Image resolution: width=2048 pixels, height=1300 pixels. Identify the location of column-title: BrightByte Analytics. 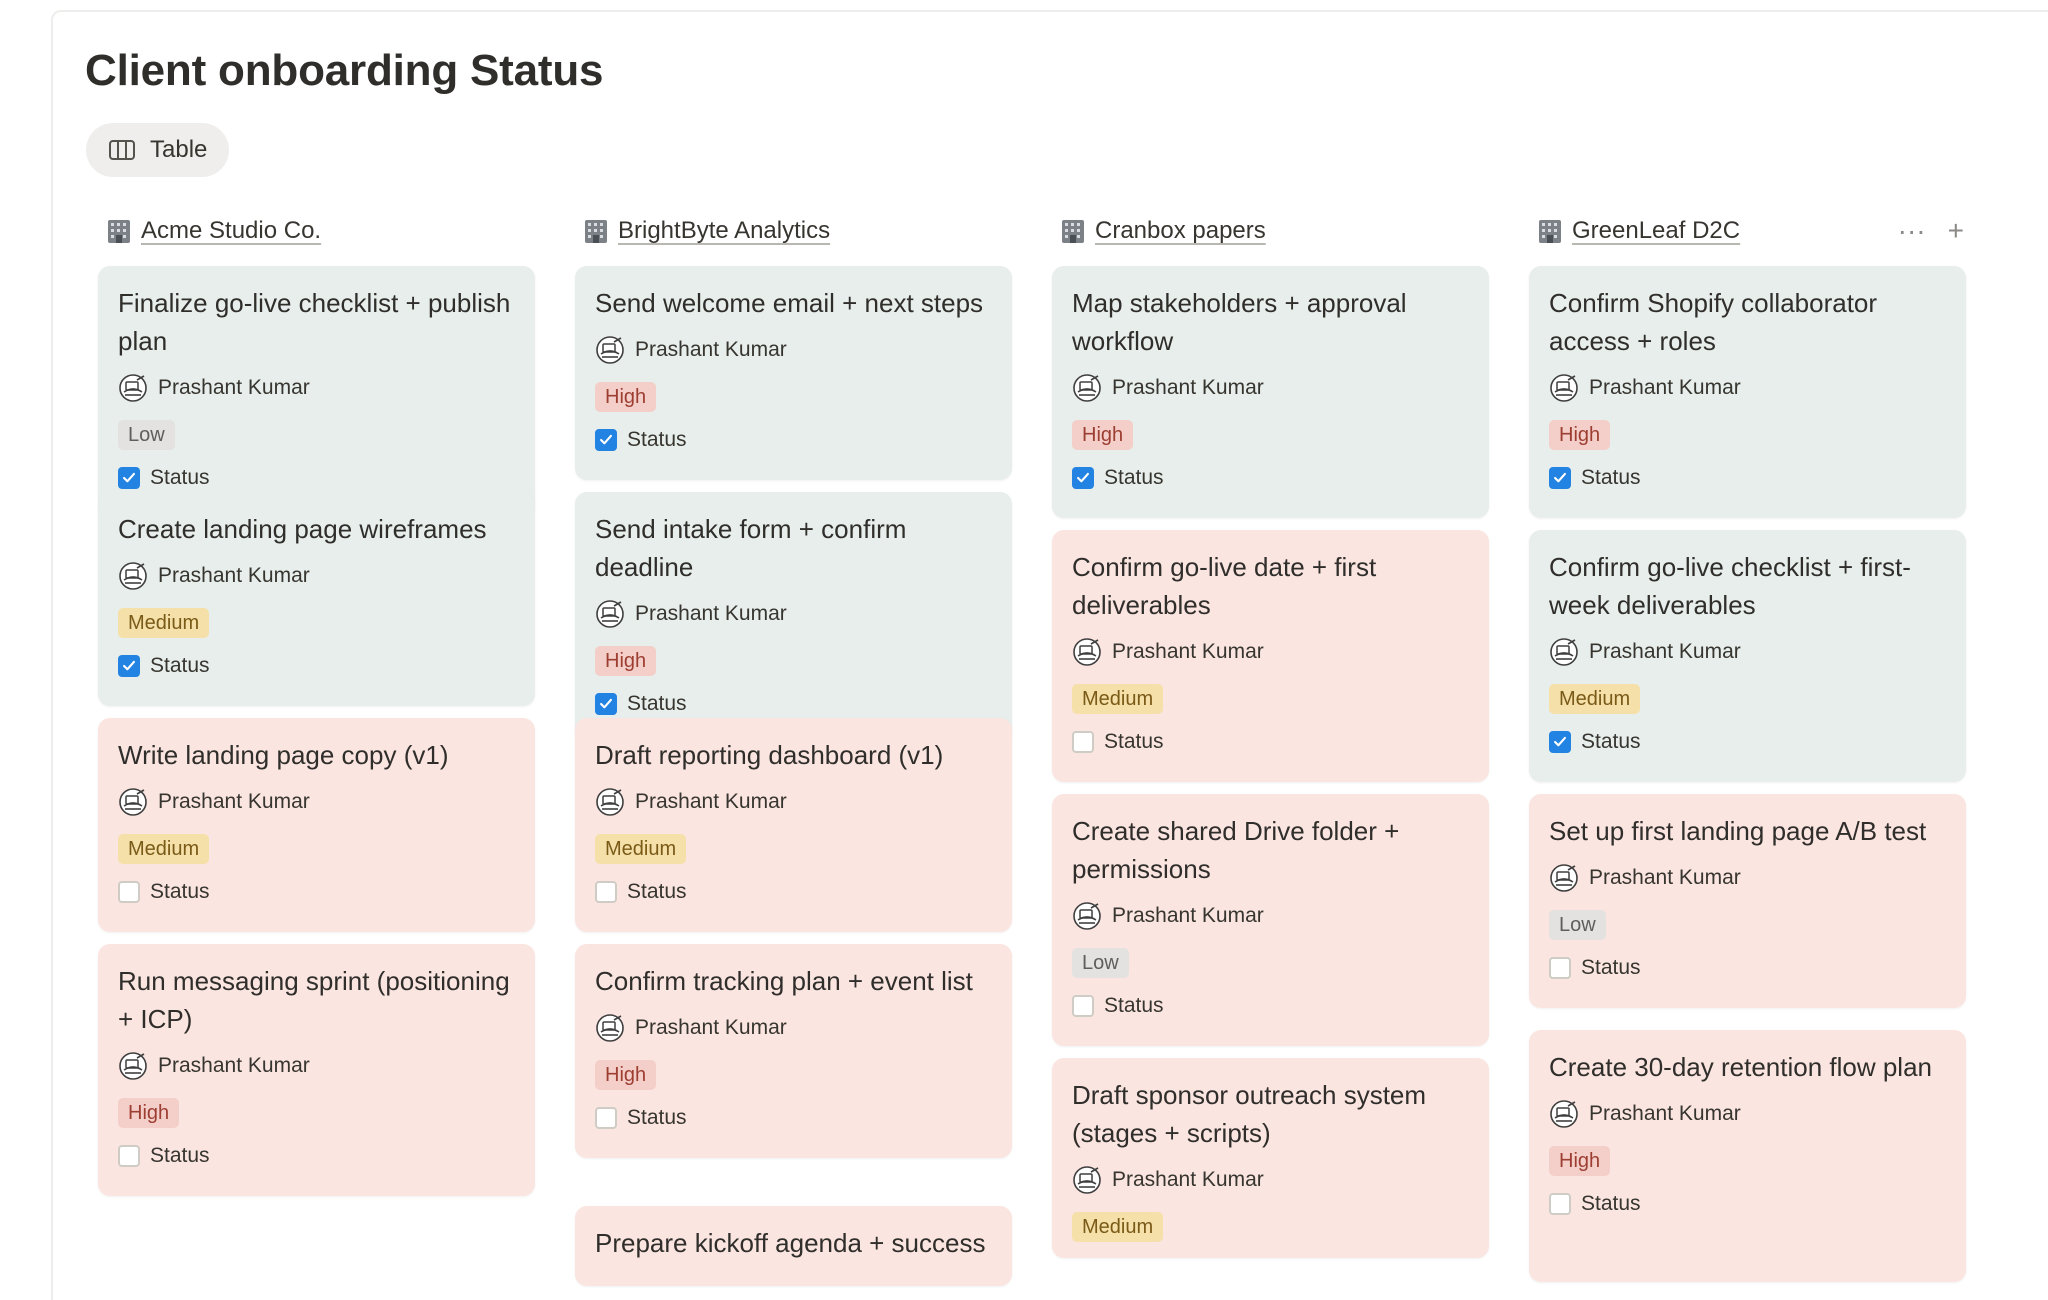
(724, 231).